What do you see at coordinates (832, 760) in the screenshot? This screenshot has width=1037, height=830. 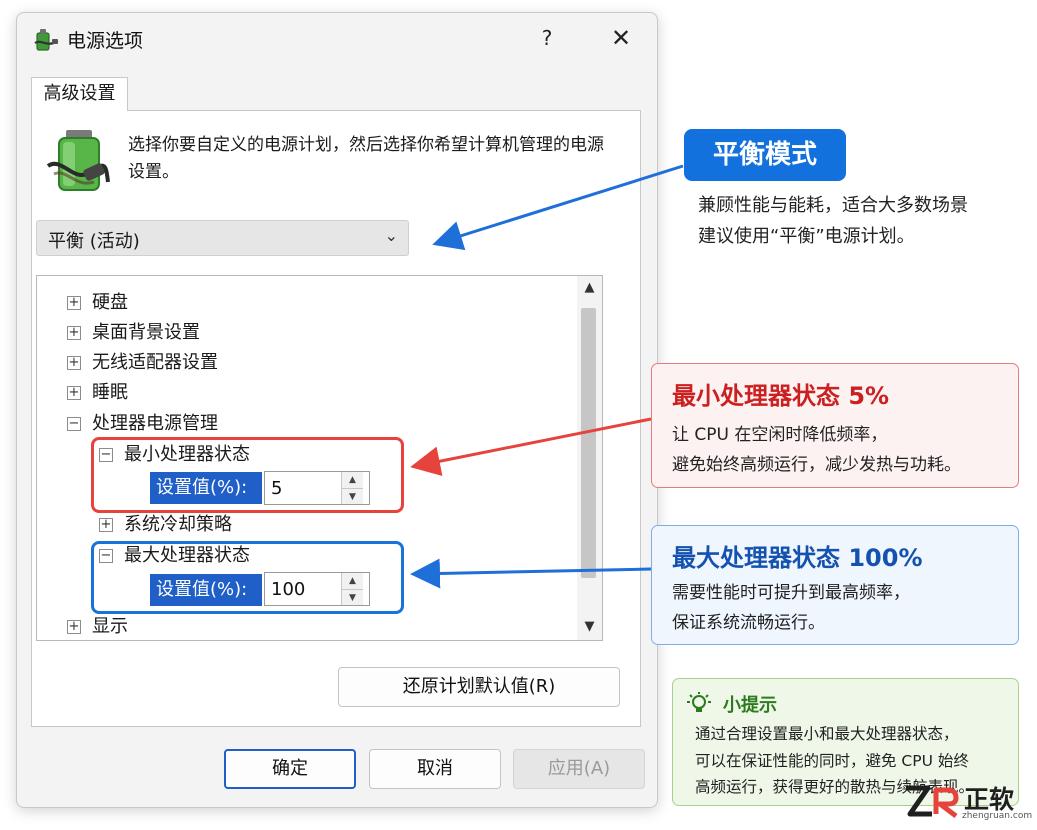 I see `tip-line2: 可以在保证性能的同时，避免 CPU 始终` at bounding box center [832, 760].